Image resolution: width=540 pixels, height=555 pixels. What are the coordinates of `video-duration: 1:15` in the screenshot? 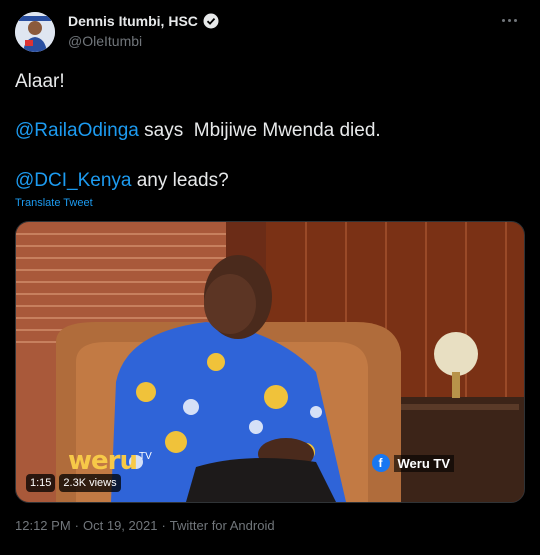 It's located at (41, 483).